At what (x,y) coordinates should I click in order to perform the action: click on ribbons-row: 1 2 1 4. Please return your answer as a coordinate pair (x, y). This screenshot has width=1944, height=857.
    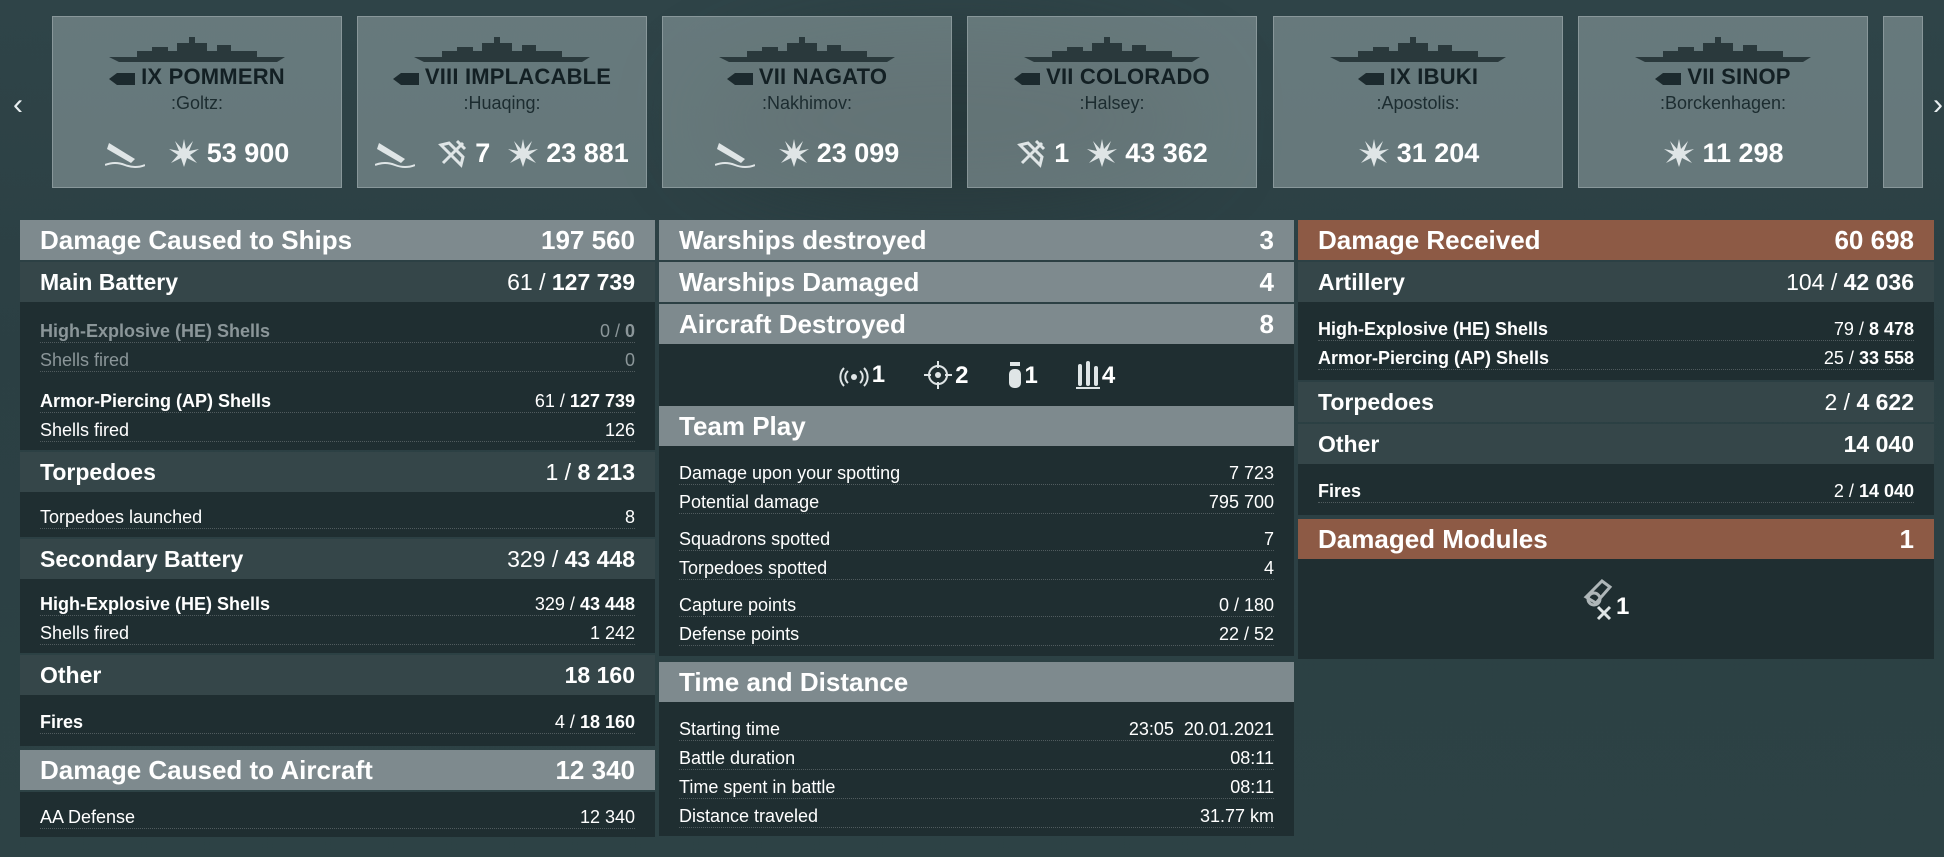
    Looking at the image, I should click on (976, 375).